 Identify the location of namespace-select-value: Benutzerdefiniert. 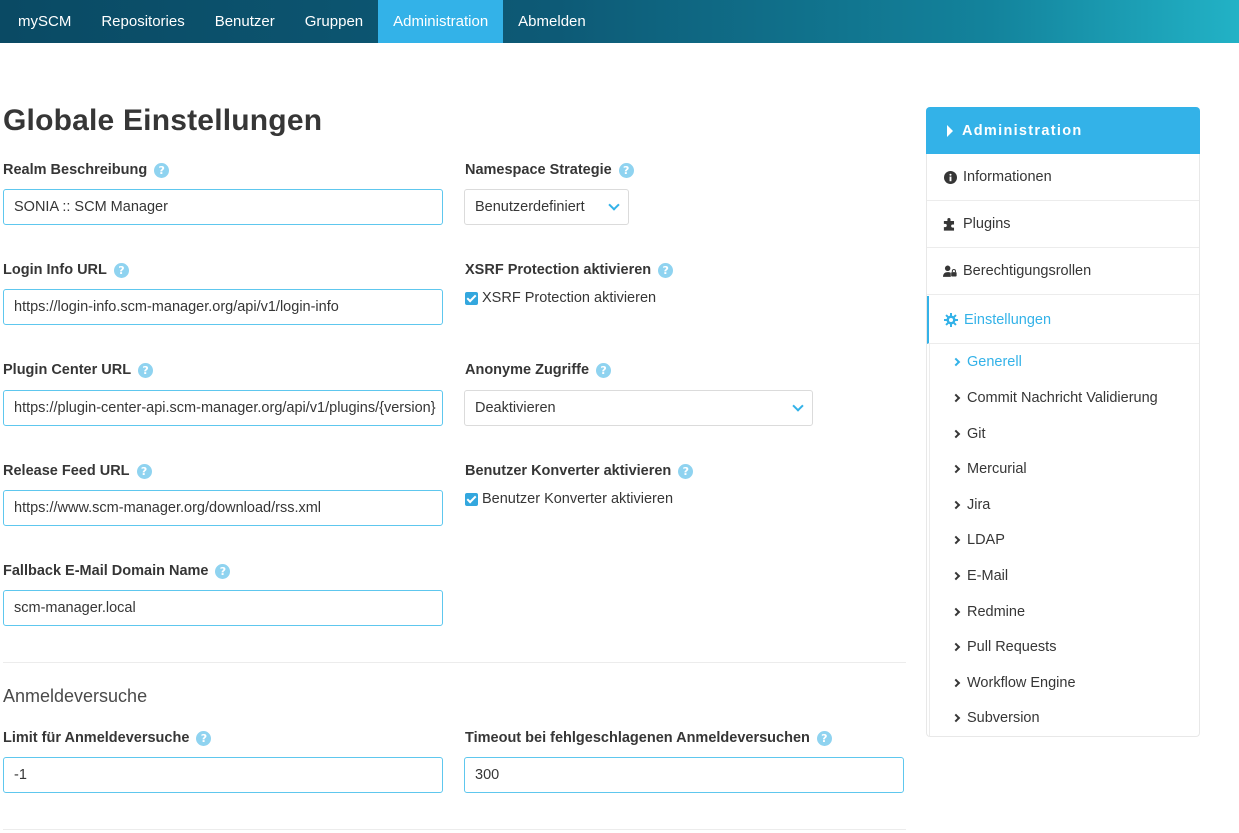
(530, 207).